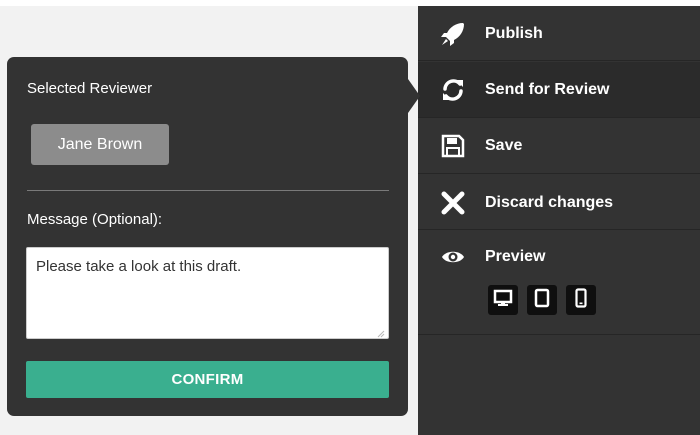  Describe the element at coordinates (100, 144) in the screenshot. I see `reviewer-chip: Jane Brown` at that location.